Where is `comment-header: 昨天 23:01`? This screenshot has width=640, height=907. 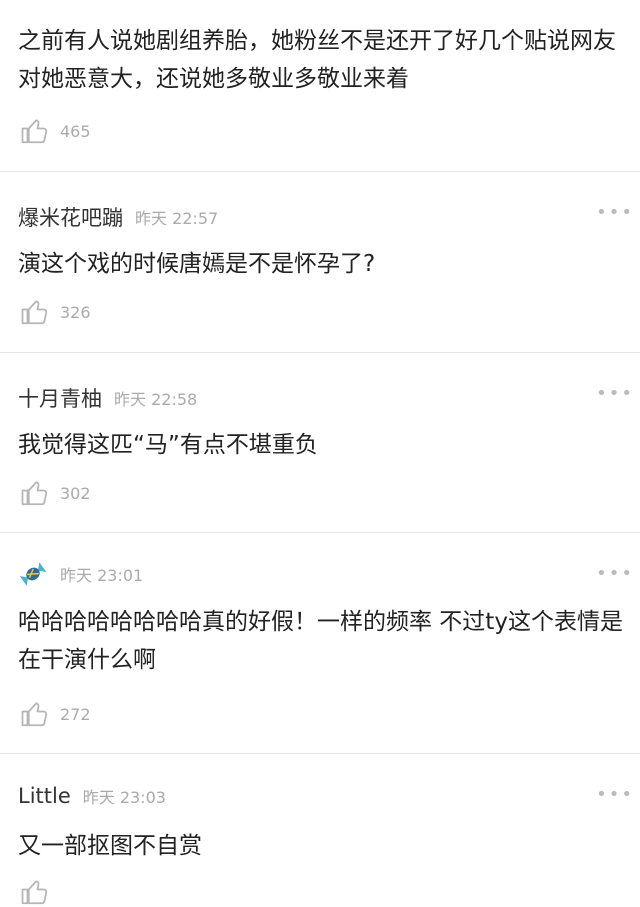
comment-header: 昨天 23:01 is located at coordinates (80, 574).